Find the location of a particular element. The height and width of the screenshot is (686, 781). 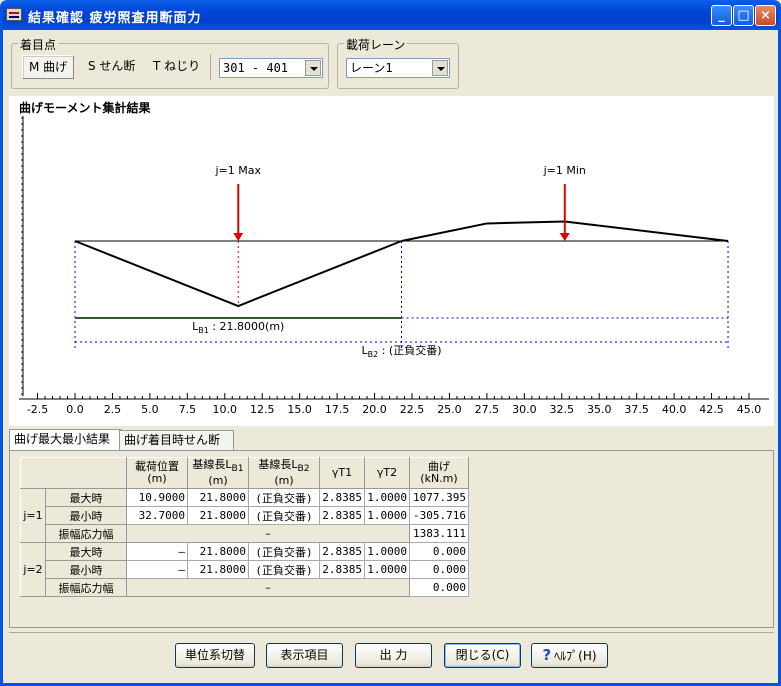

target-point-label: 着目点 is located at coordinates (38, 44).